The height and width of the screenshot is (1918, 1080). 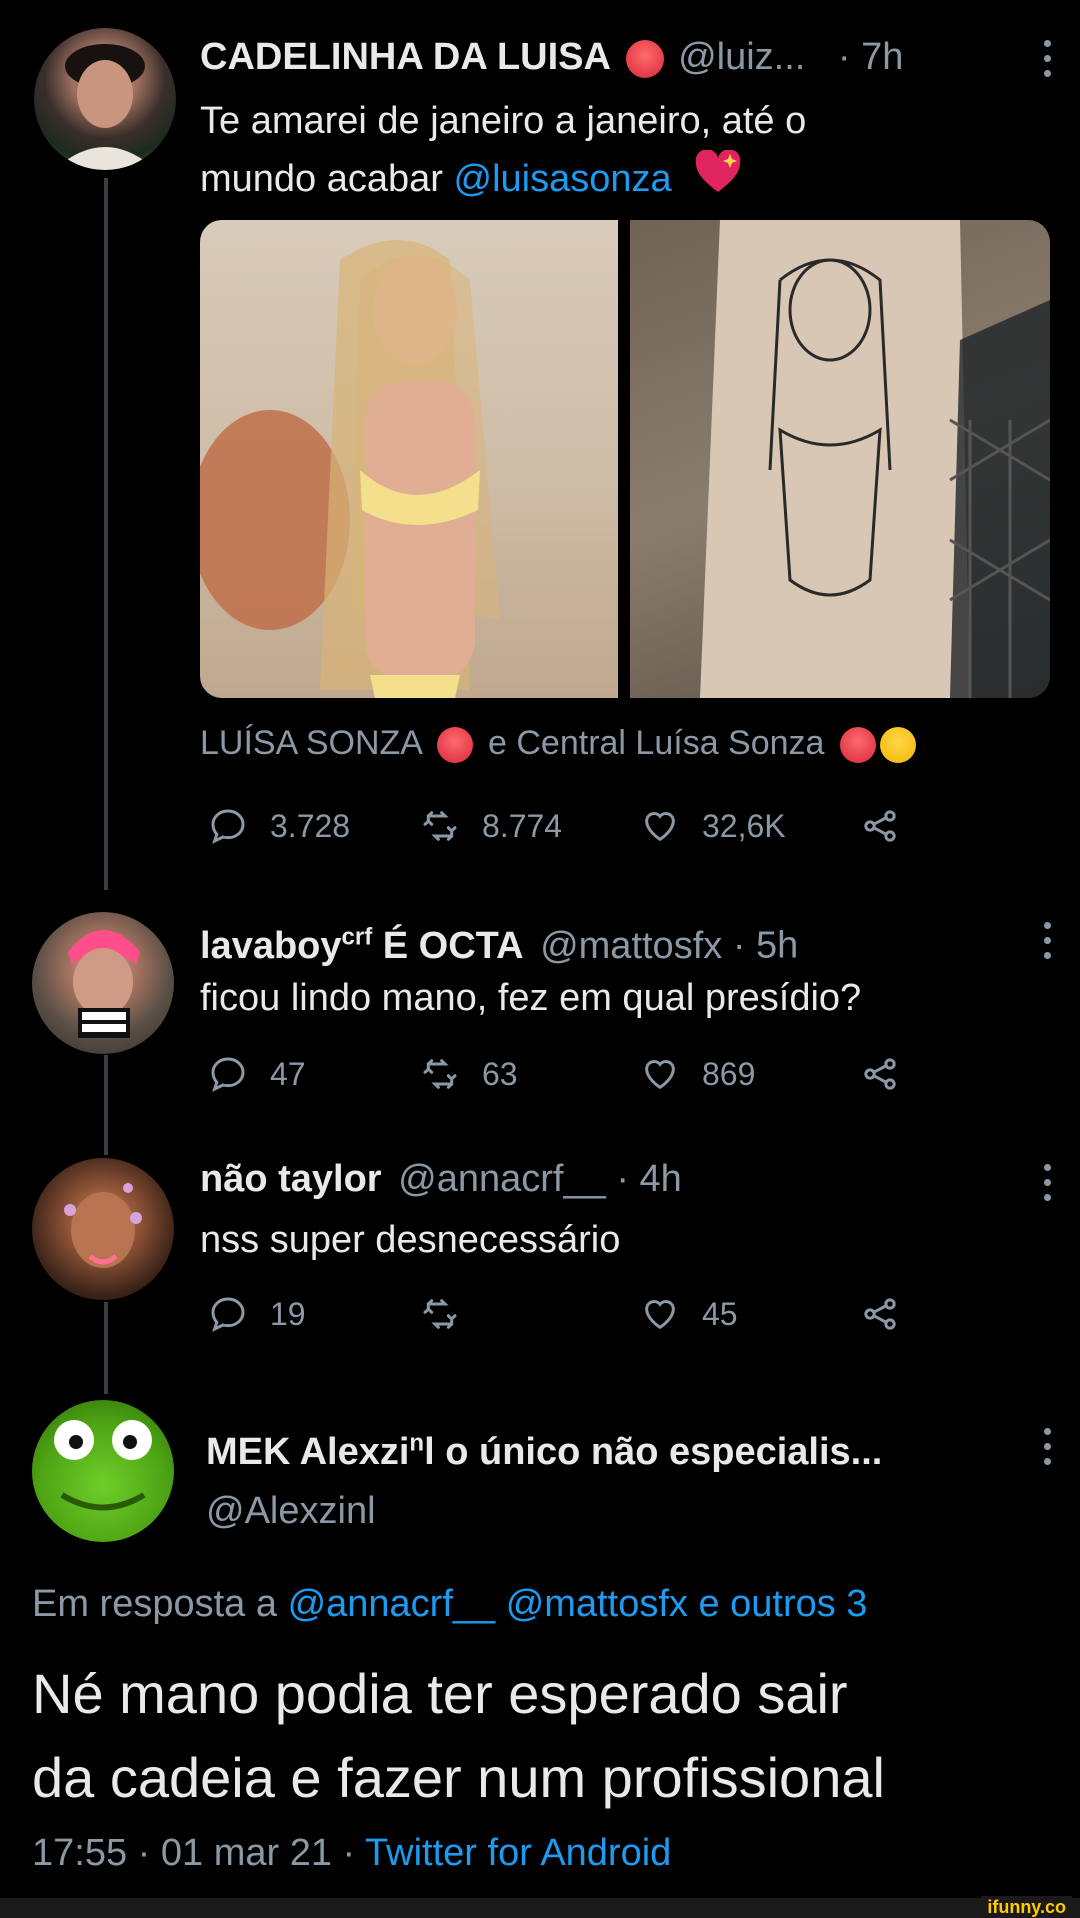 I want to click on tweet-text: mundo acabar, so click(x=327, y=179).